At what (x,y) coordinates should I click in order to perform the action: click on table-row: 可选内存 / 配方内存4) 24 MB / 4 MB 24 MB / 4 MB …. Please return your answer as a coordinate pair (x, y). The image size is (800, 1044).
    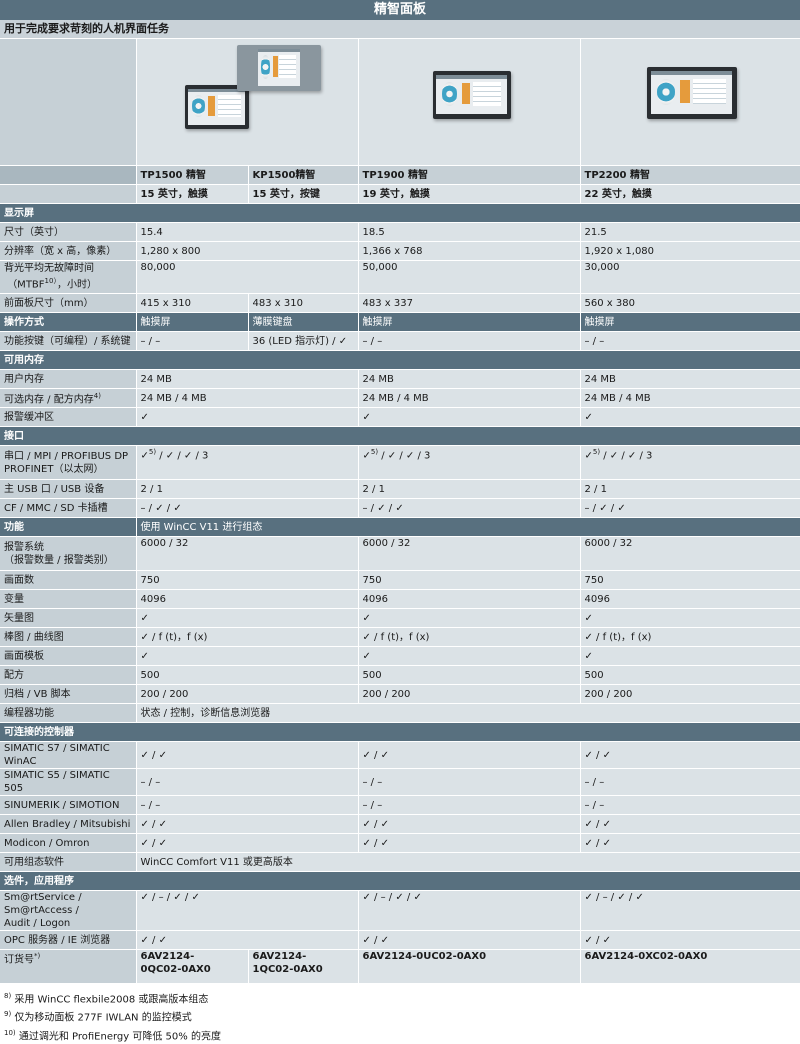
    Looking at the image, I should click on (400, 398).